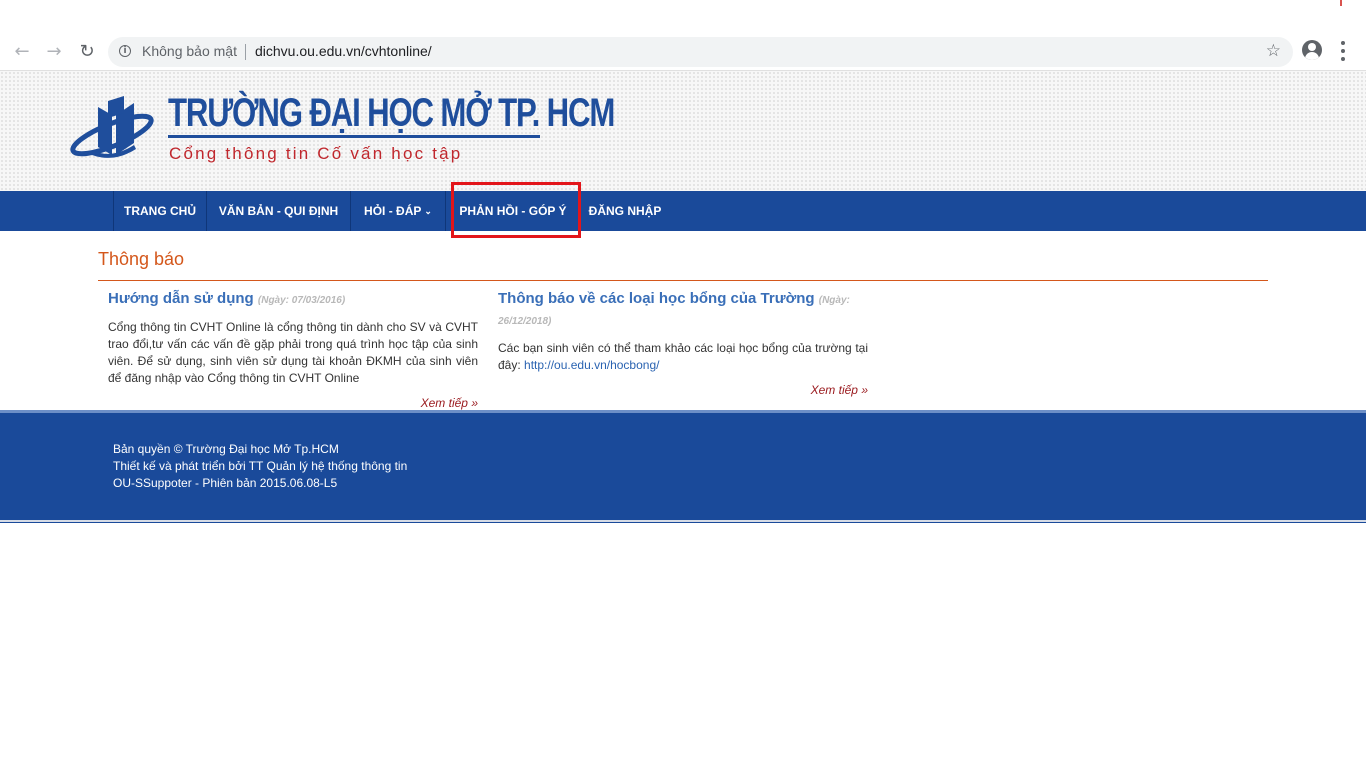  I want to click on nav-item-label: ĐĂNG NHẬP, so click(625, 211).